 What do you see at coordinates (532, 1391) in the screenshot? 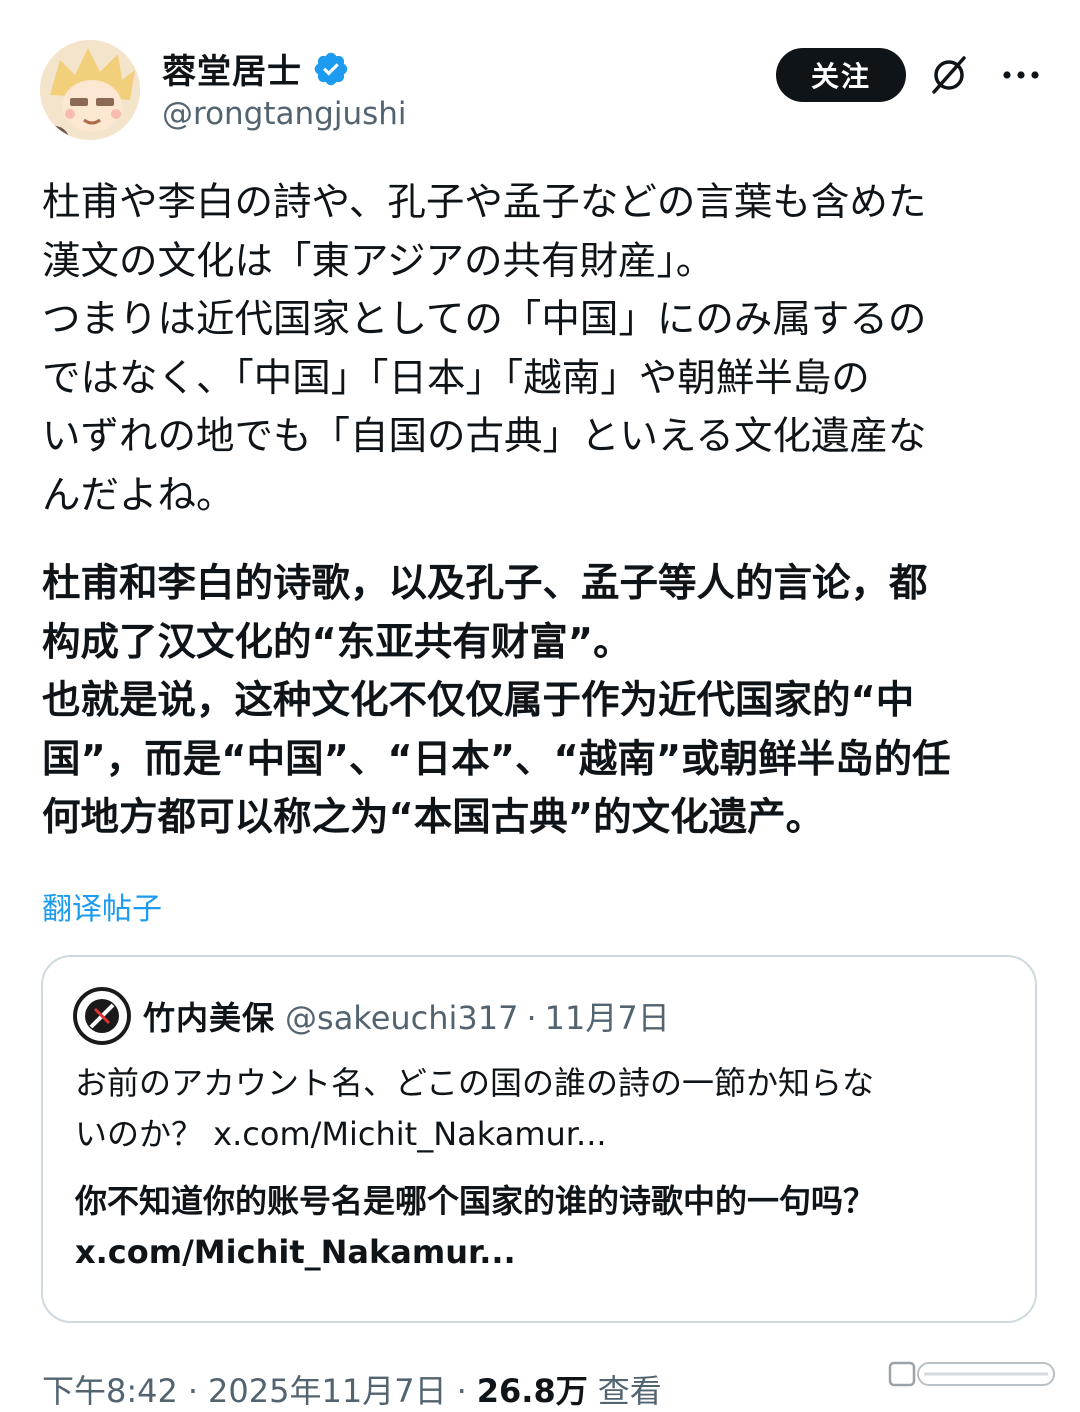
I see `views-count: 26.8万` at bounding box center [532, 1391].